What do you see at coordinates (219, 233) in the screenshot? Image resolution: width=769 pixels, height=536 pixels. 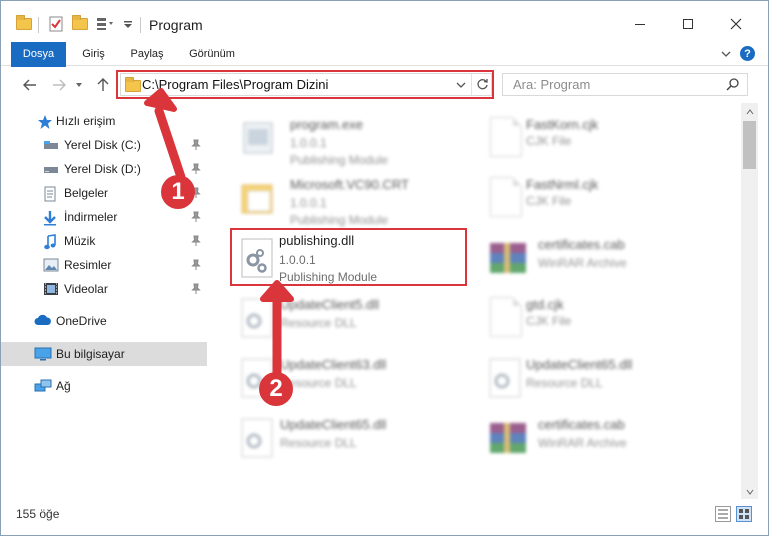 I see `annotation-arrows` at bounding box center [219, 233].